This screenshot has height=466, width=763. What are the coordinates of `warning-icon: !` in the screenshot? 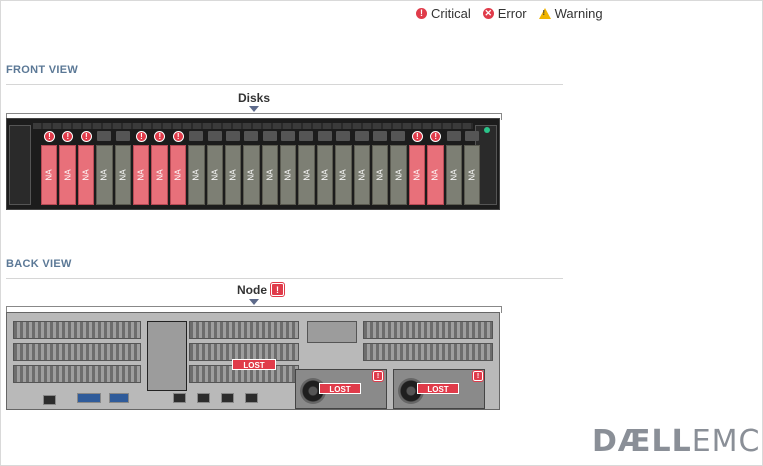 It's located at (544, 13).